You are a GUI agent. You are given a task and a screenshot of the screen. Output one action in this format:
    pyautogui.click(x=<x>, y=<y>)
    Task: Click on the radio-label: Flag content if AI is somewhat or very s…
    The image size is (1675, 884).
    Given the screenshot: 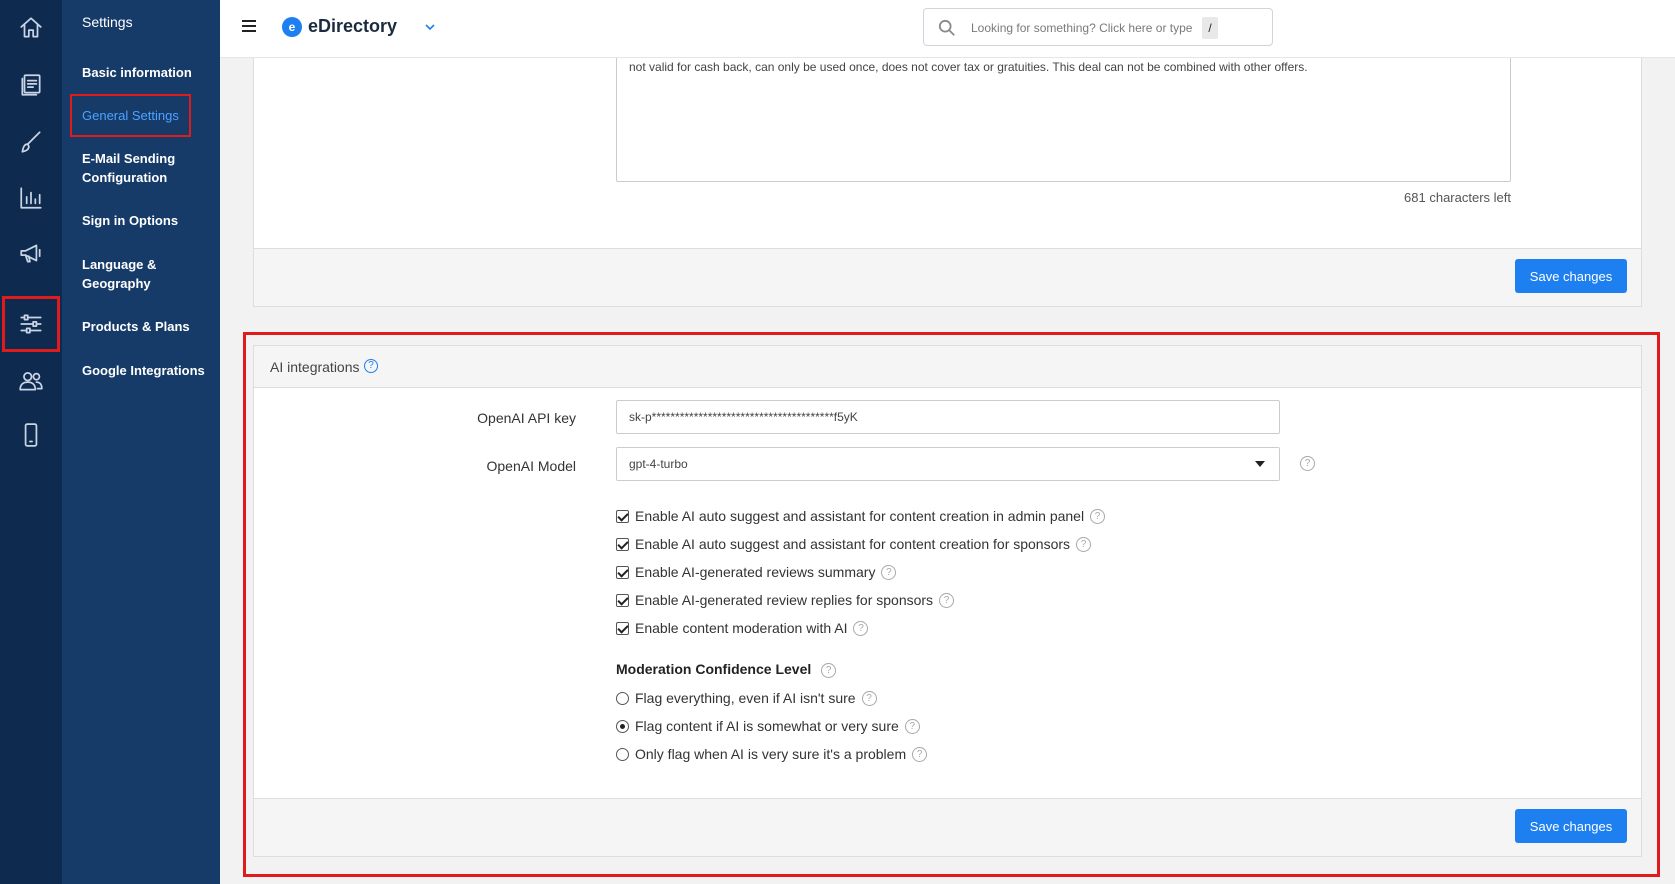 What is the action you would take?
    pyautogui.click(x=767, y=726)
    